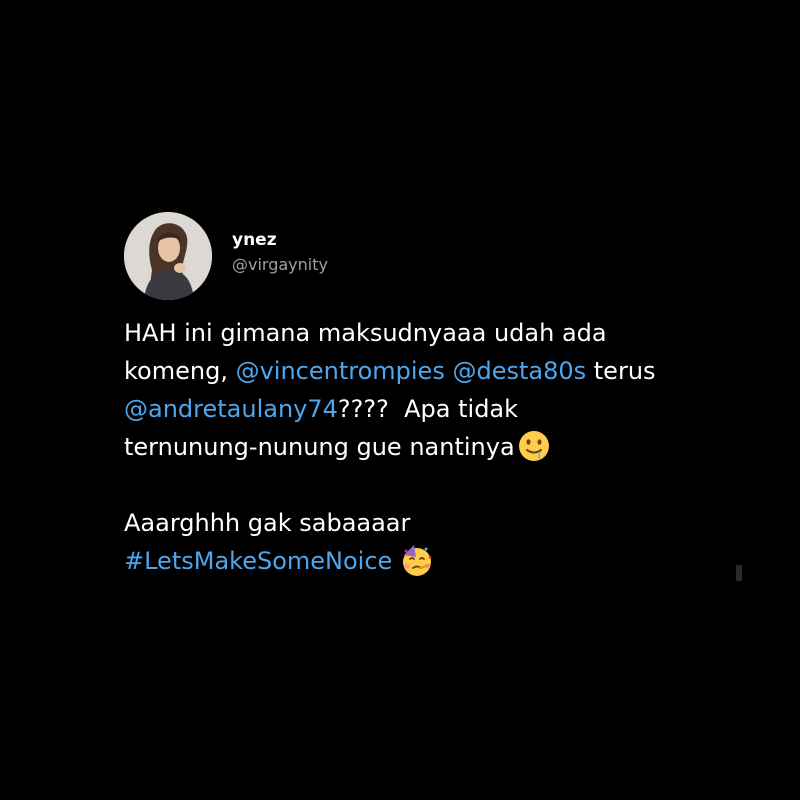 The width and height of the screenshot is (800, 800). What do you see at coordinates (417, 560) in the screenshot?
I see `partying-face-emoji-icon` at bounding box center [417, 560].